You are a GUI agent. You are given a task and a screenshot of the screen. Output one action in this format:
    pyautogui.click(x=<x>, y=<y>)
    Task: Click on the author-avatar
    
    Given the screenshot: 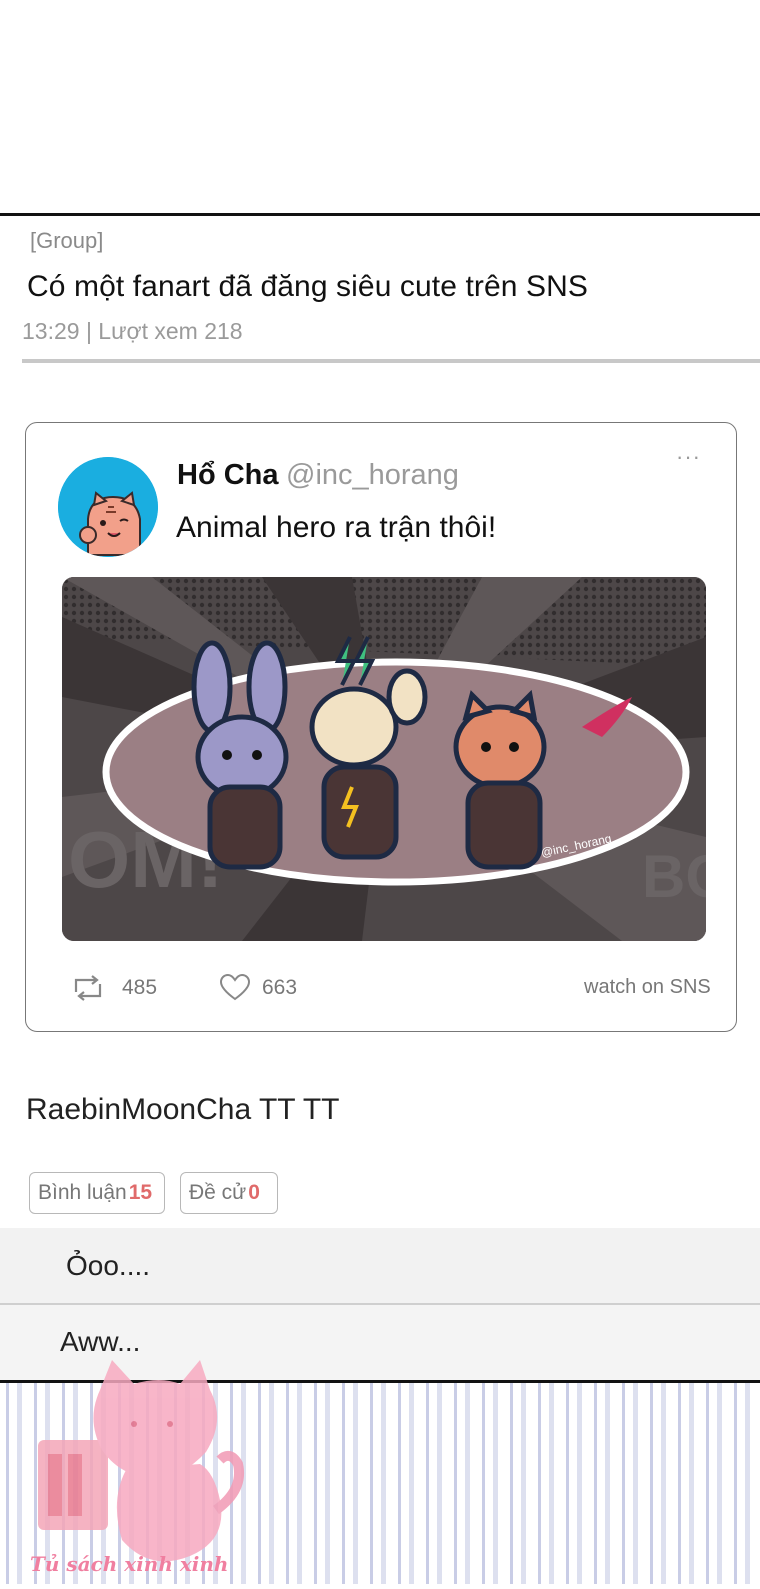 What is the action you would take?
    pyautogui.click(x=108, y=507)
    